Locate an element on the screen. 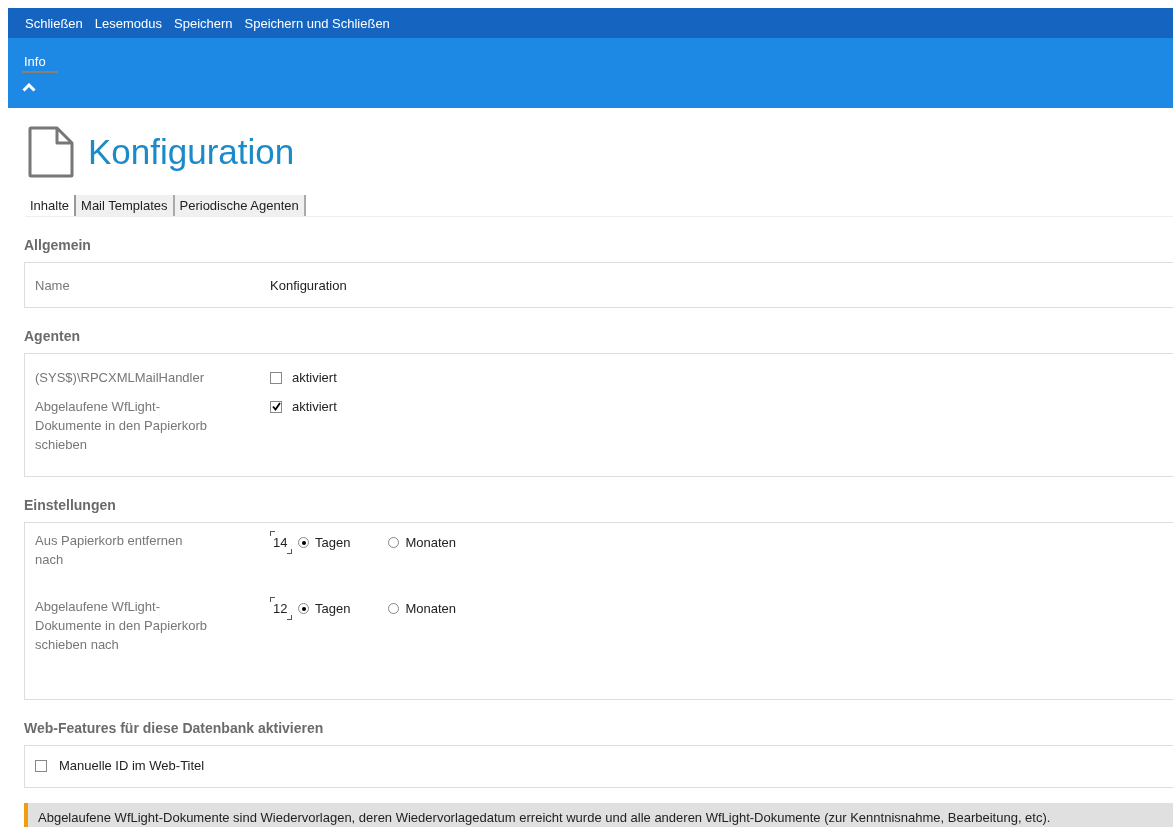  field-value: Konfiguration is located at coordinates (308, 286).